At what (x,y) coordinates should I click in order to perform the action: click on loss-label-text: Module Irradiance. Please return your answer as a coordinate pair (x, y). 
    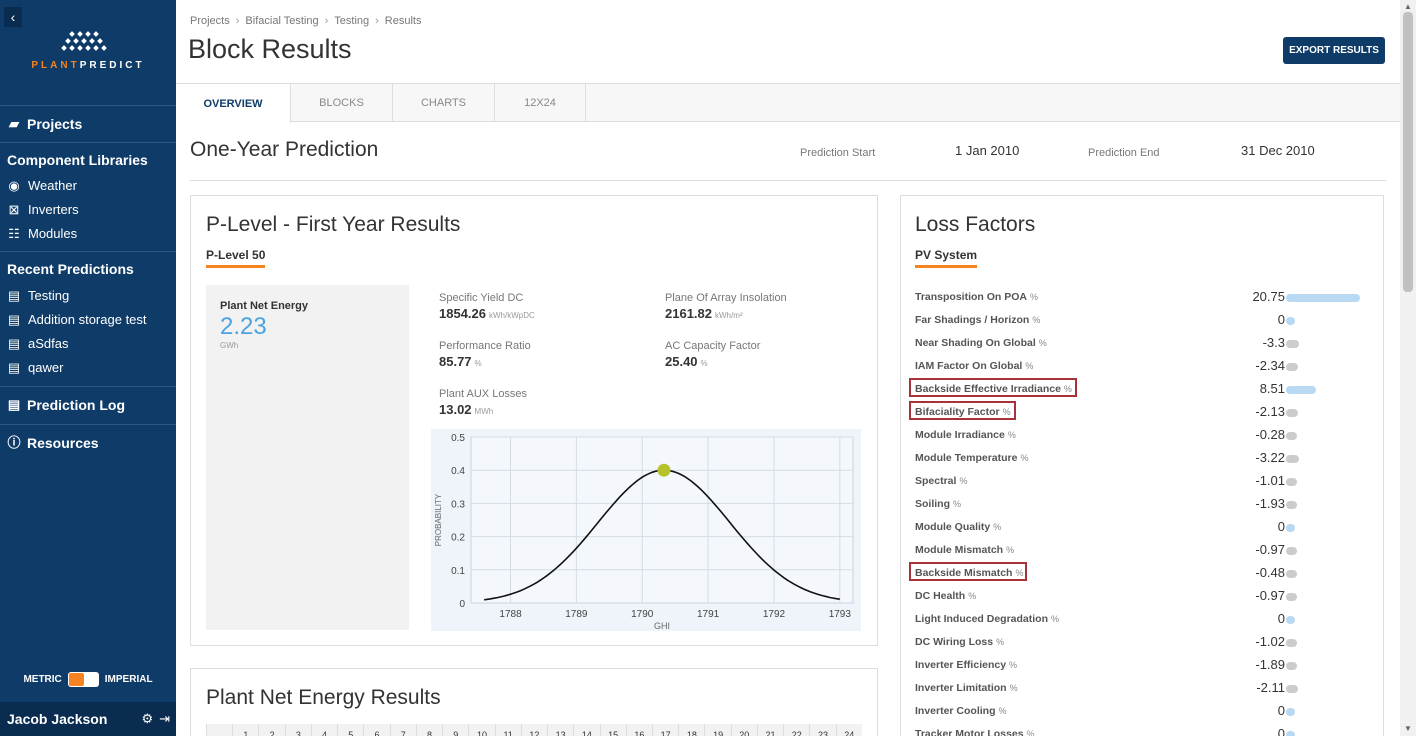
    Looking at the image, I should click on (960, 435).